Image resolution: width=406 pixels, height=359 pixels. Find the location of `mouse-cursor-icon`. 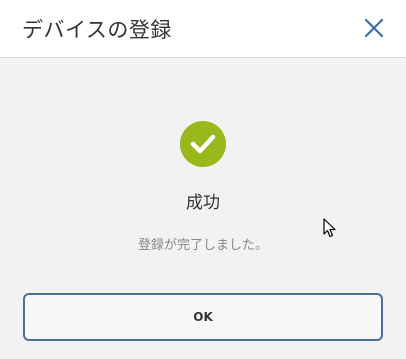

mouse-cursor-icon is located at coordinates (329, 228).